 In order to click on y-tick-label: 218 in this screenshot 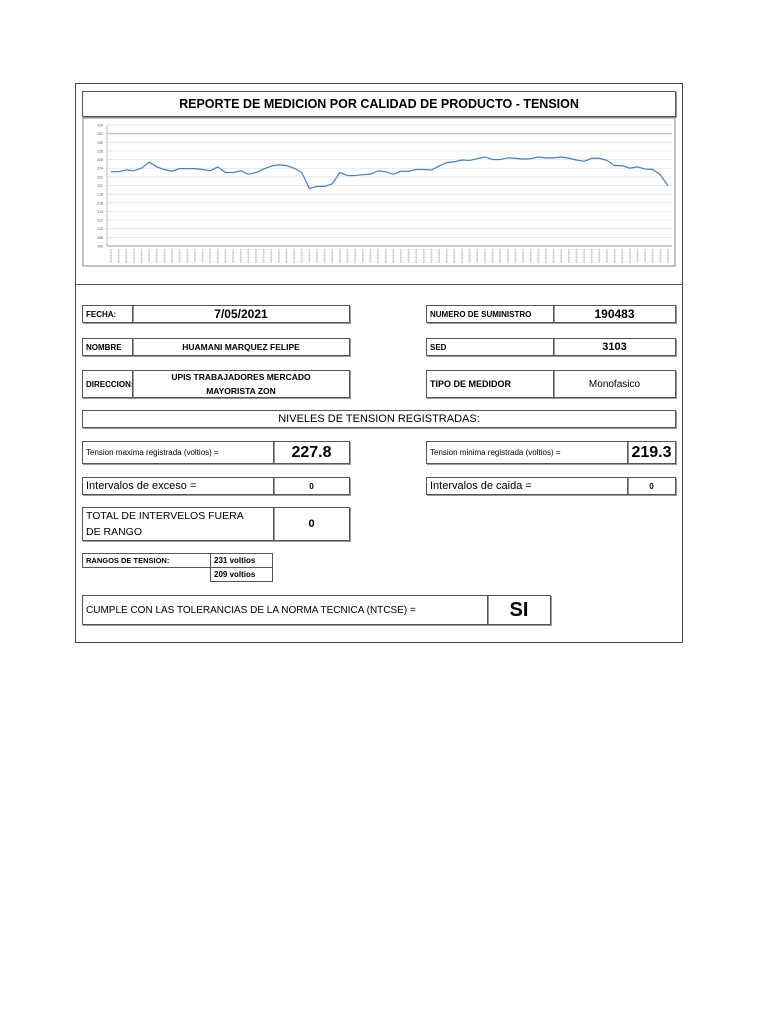, I will do `click(100, 195)`.